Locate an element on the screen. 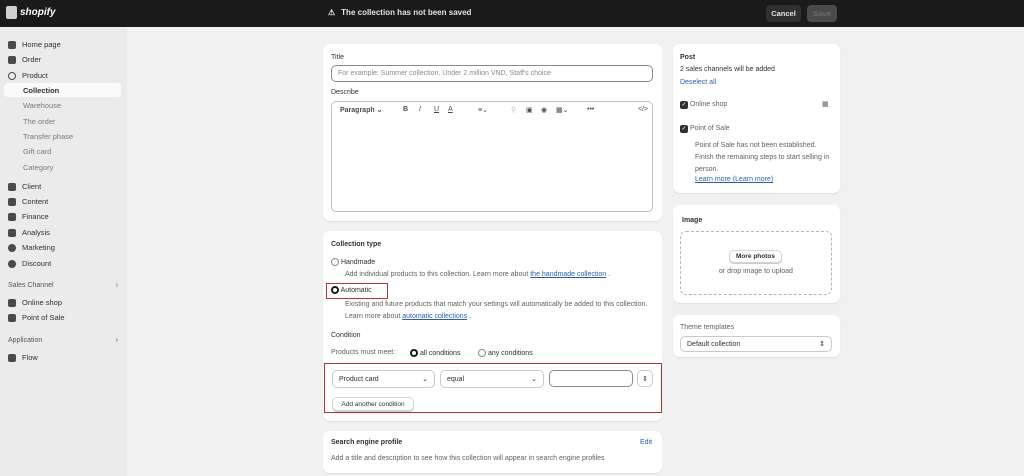 The image size is (1024, 476). image-heading: Image is located at coordinates (692, 220).